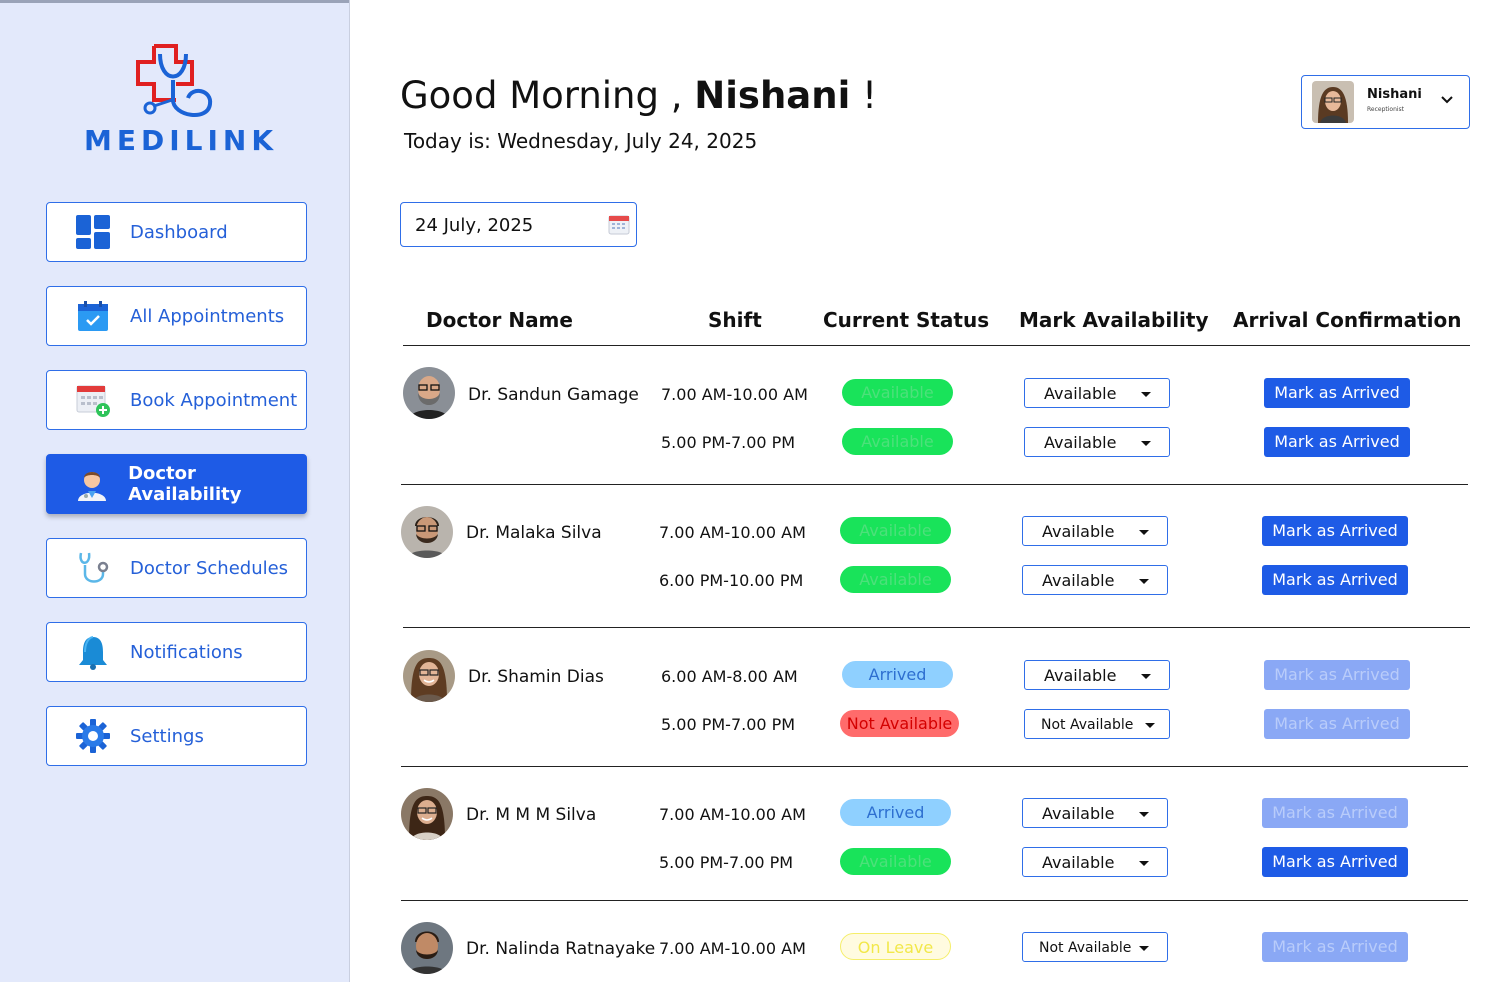 The height and width of the screenshot is (982, 1512). I want to click on greeting-prefix: Good Morning ,, so click(541, 95).